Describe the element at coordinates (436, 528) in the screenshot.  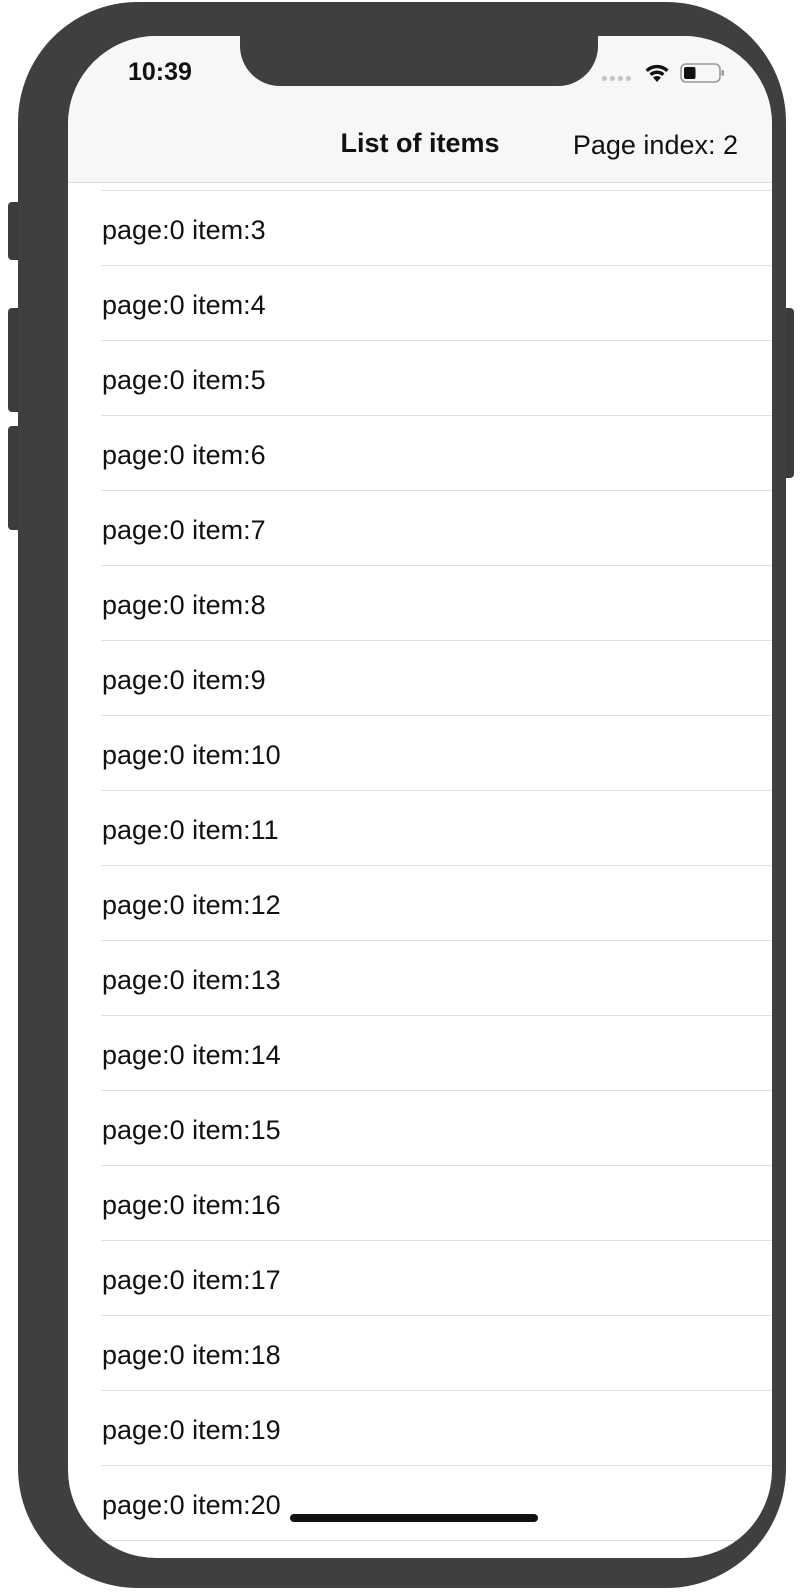
I see `list-item: page:0 item:7` at that location.